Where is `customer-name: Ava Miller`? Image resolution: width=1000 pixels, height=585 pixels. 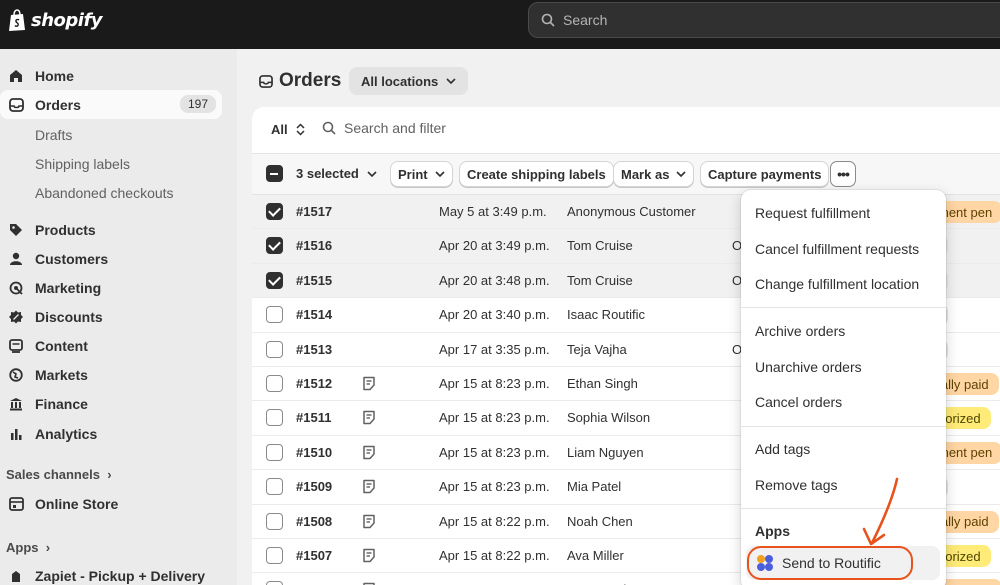 customer-name: Ava Miller is located at coordinates (595, 555).